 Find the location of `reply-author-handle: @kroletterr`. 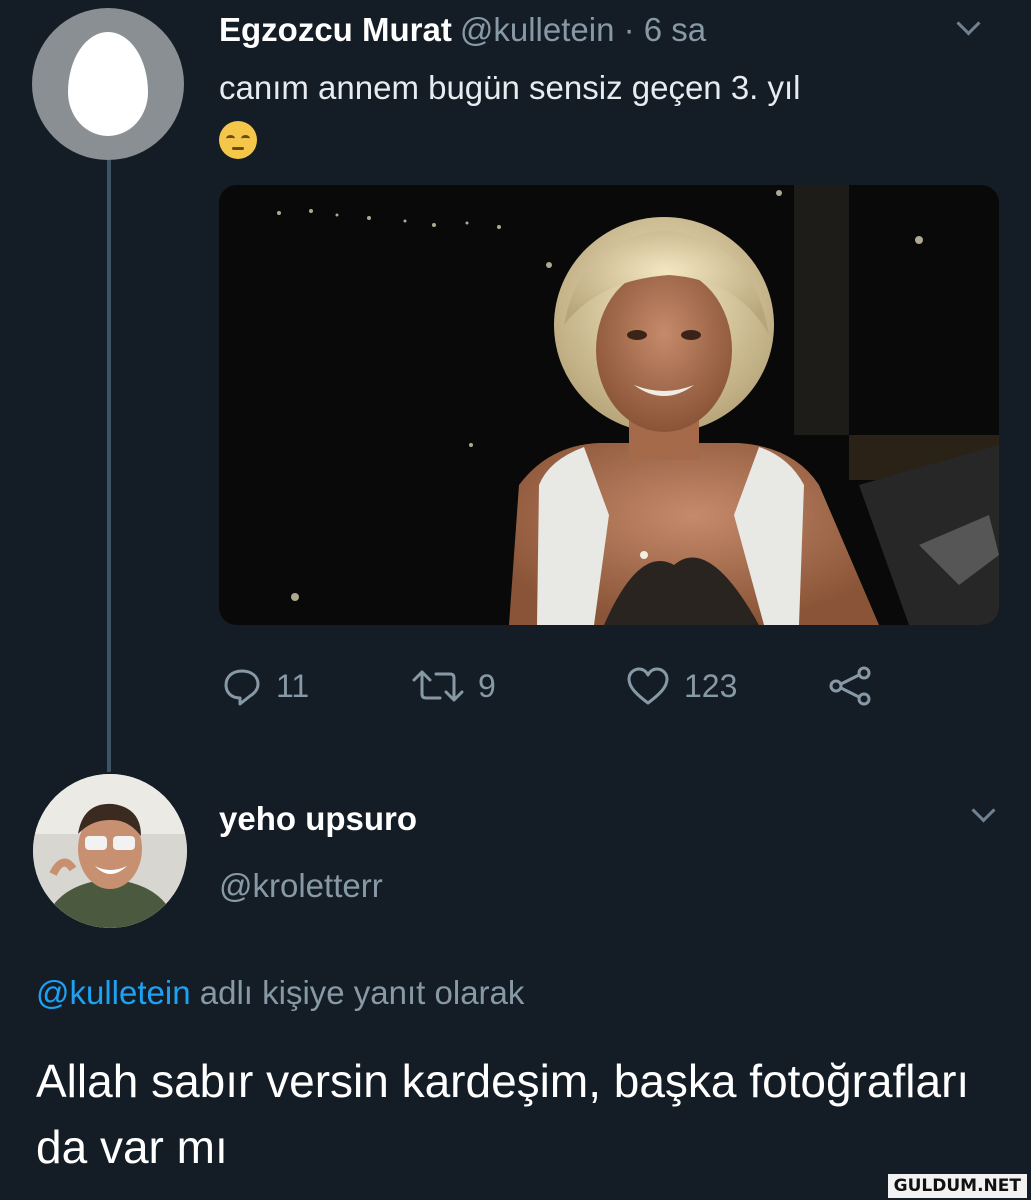

reply-author-handle: @kroletterr is located at coordinates (301, 886).